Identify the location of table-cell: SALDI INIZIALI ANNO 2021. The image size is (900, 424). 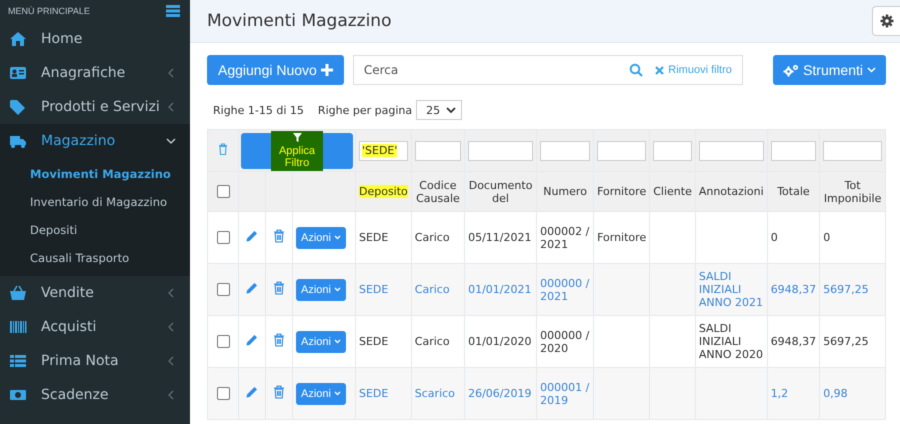
(730, 289).